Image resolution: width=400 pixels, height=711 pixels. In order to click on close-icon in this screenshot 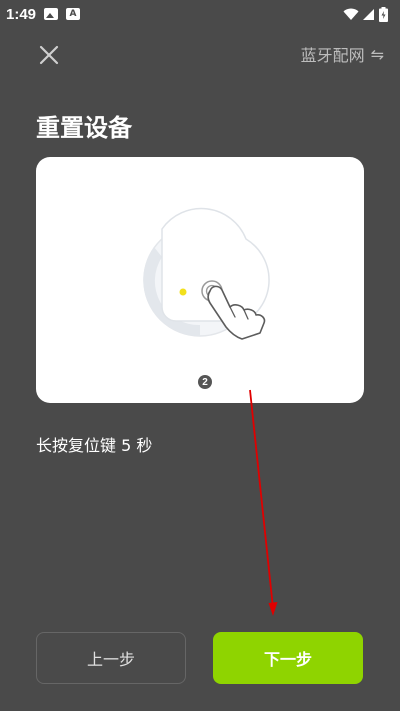, I will do `click(49, 55)`.